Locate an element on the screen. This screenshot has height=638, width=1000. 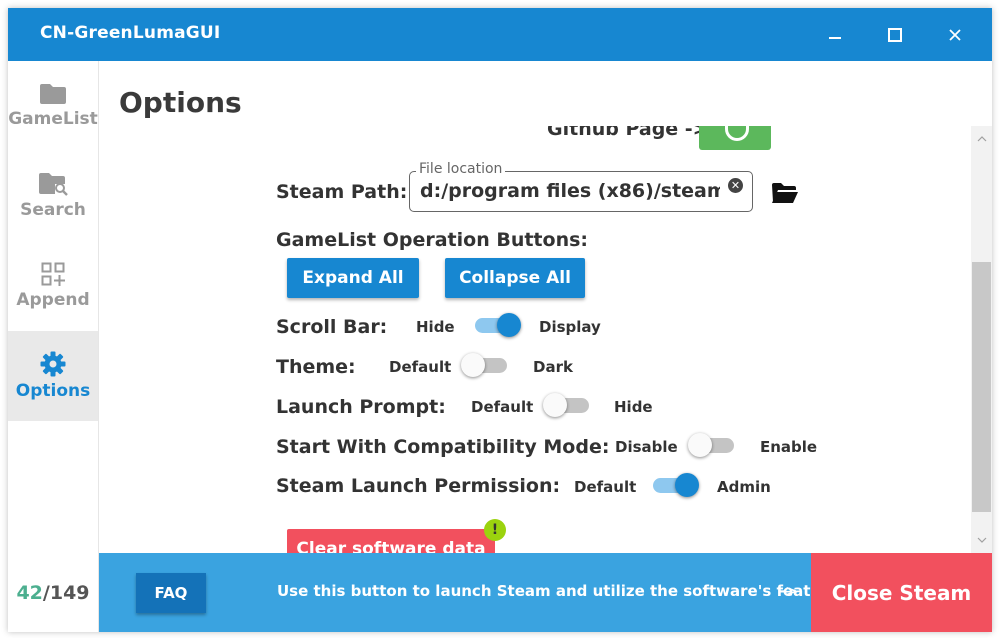
gear-icon is located at coordinates (53, 364).